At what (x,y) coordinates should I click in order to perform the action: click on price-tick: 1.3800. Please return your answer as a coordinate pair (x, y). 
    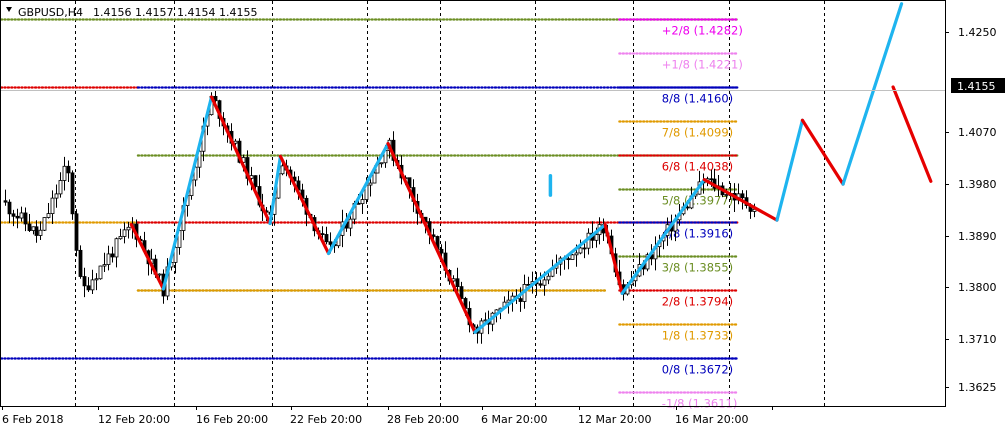
    Looking at the image, I should click on (977, 287).